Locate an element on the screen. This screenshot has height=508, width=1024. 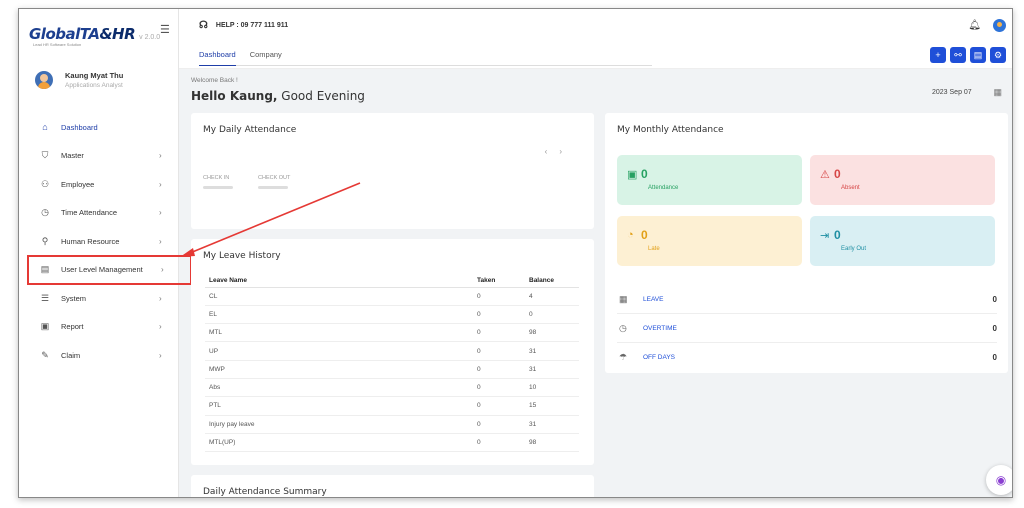
sidebar-item-employee: ⚇ Employee › is located at coordinates (99, 184).